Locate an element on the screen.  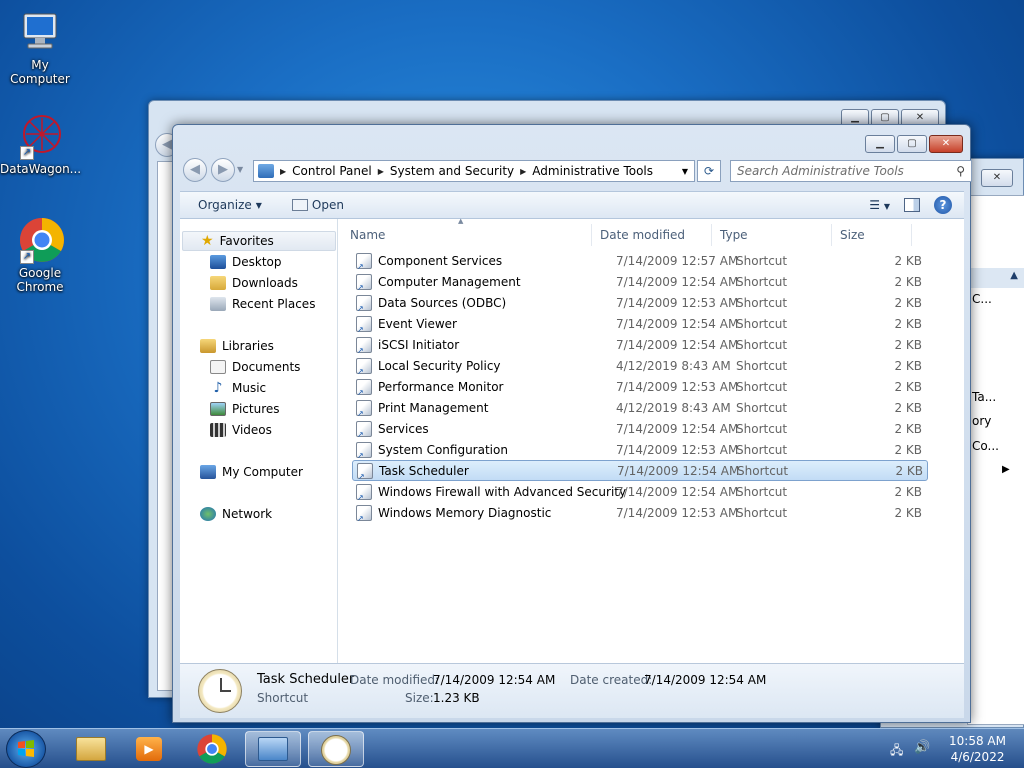
recent-pages-dropdown-icon: ▼ is located at coordinates (240, 169).